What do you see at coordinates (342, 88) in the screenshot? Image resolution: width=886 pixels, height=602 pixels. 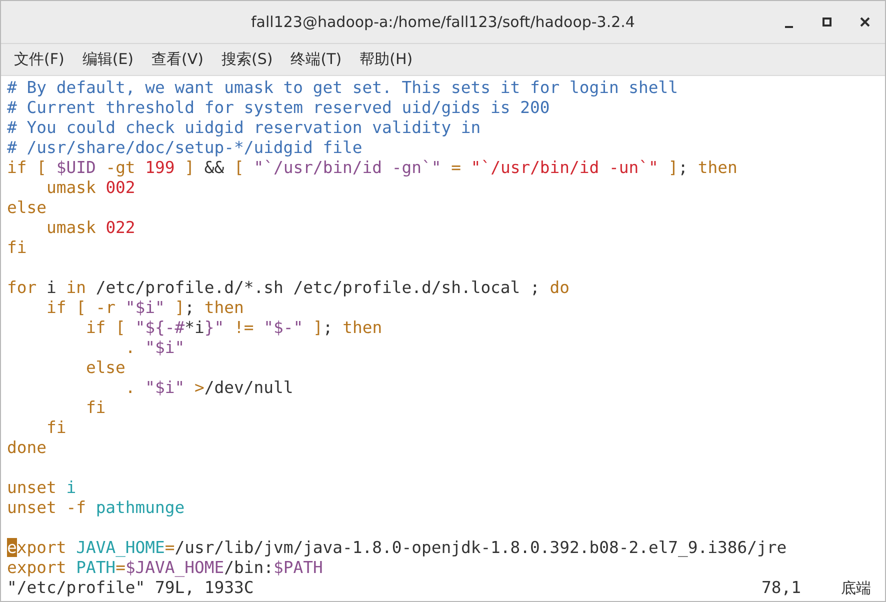 I see `code-line: # By default, we want umask to get set. This sets it for login shell` at bounding box center [342, 88].